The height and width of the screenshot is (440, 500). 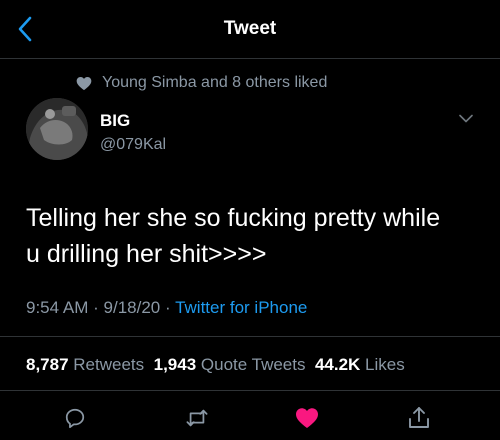 What do you see at coordinates (115, 121) in the screenshot?
I see `author-display-name: BIG` at bounding box center [115, 121].